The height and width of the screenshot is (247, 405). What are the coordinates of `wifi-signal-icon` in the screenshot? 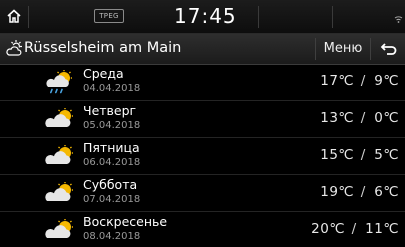 It's located at (398, 19).